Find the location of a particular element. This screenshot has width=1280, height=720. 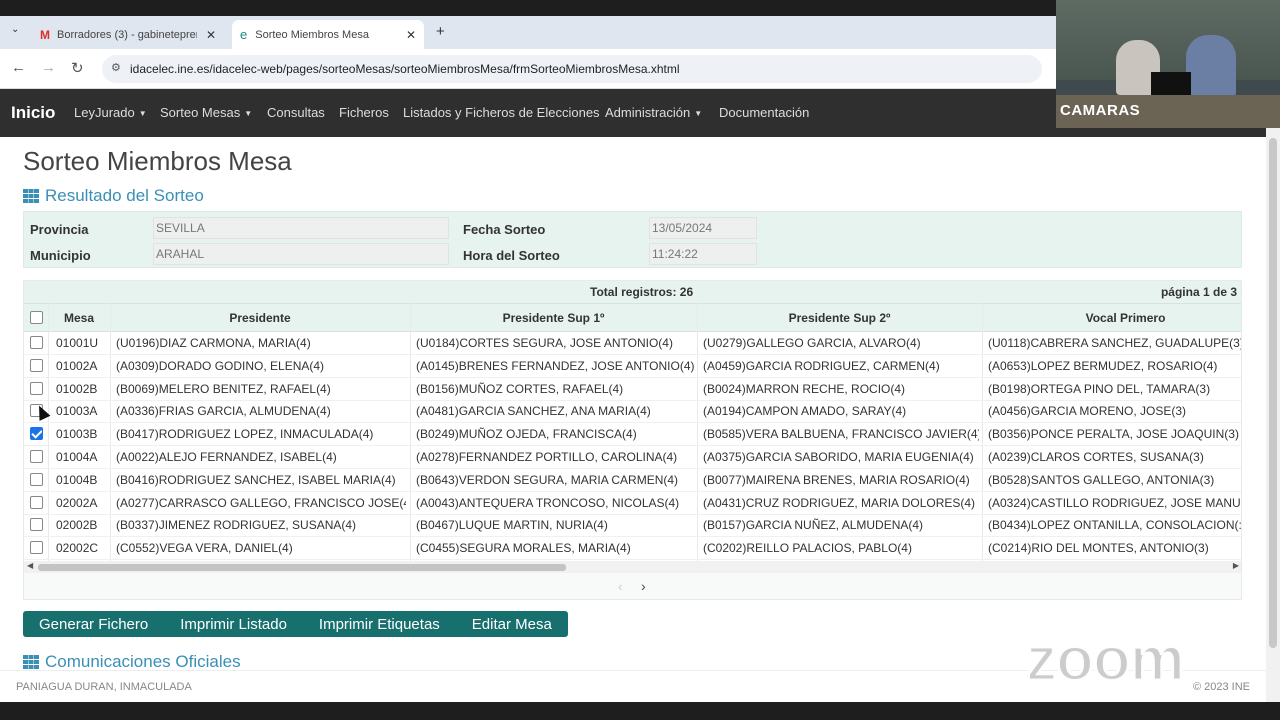

grid-icon is located at coordinates (31, 662).